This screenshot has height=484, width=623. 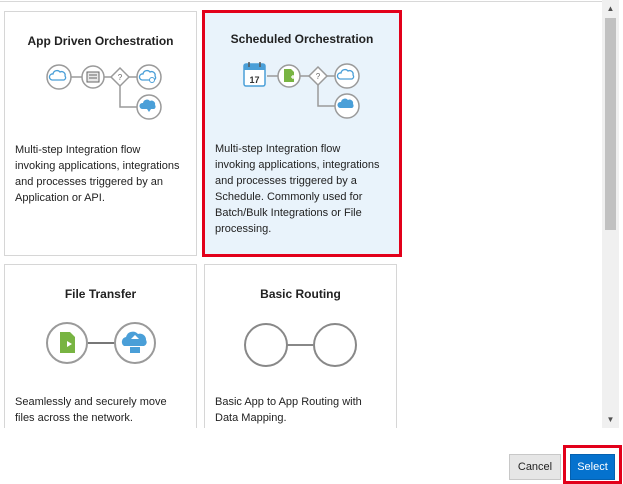 What do you see at coordinates (67, 343) in the screenshot?
I see `file-icon` at bounding box center [67, 343].